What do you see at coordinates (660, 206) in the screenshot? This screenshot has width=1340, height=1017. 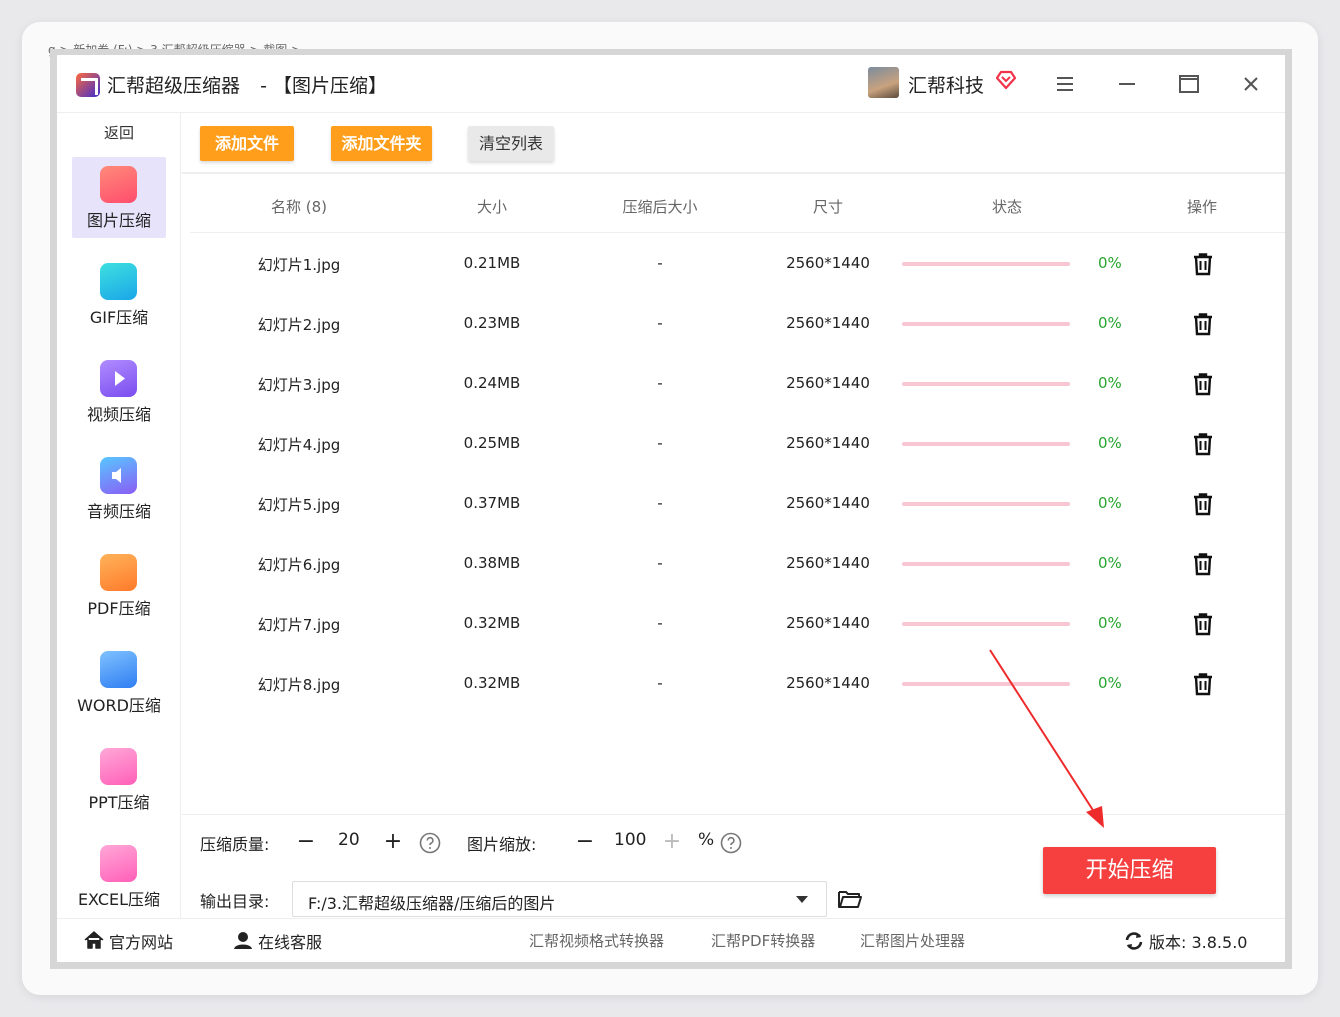 I see `header-compressed-size: 压缩后大小` at bounding box center [660, 206].